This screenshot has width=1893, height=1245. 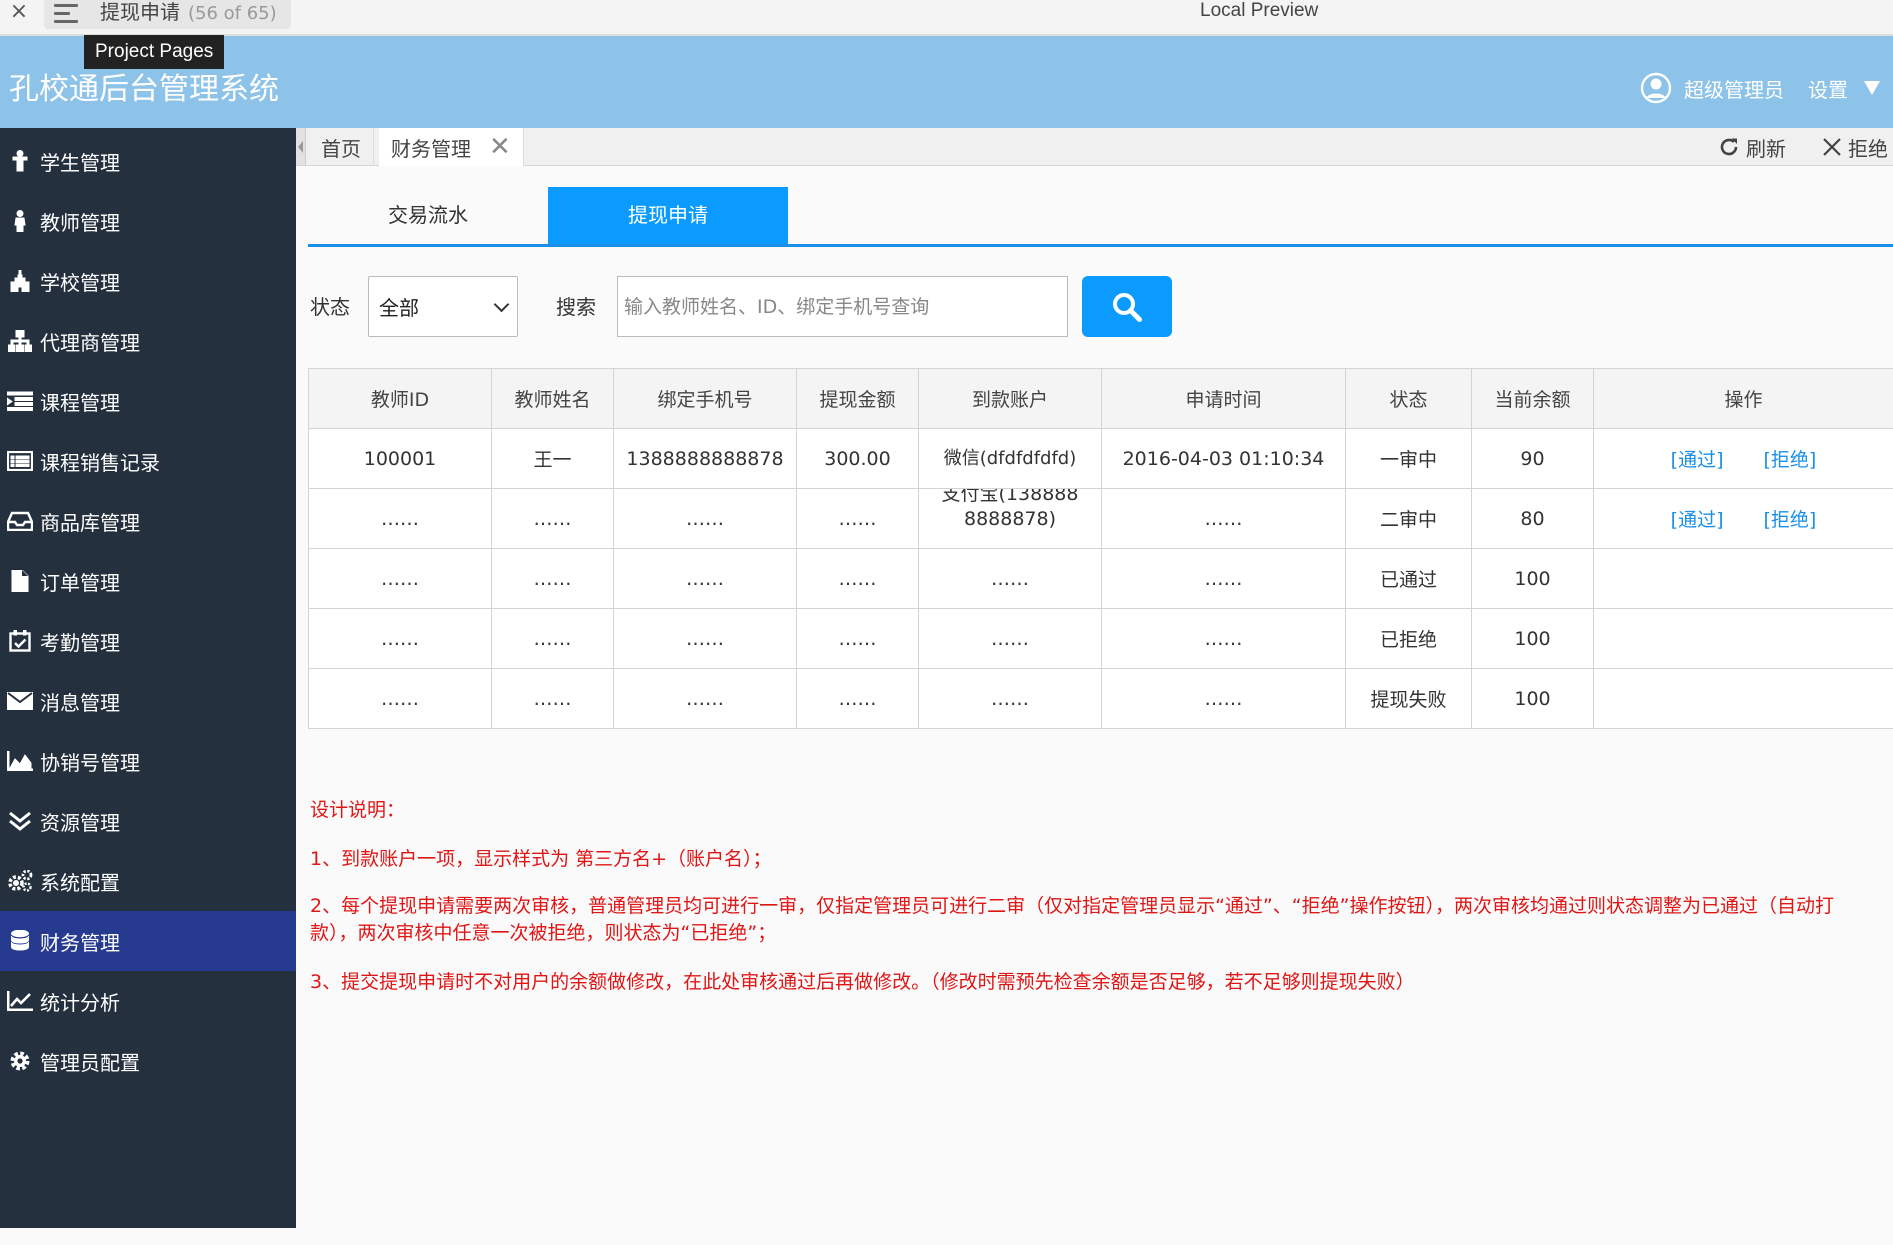 I want to click on sidebar-item-label: 消息管理, so click(x=80, y=702).